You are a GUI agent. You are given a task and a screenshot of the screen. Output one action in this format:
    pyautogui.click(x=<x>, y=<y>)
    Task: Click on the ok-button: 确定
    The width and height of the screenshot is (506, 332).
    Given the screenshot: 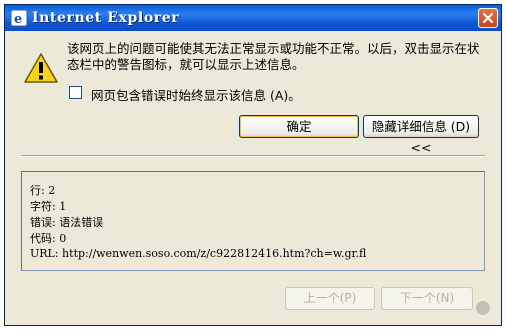 What is the action you would take?
    pyautogui.click(x=299, y=126)
    